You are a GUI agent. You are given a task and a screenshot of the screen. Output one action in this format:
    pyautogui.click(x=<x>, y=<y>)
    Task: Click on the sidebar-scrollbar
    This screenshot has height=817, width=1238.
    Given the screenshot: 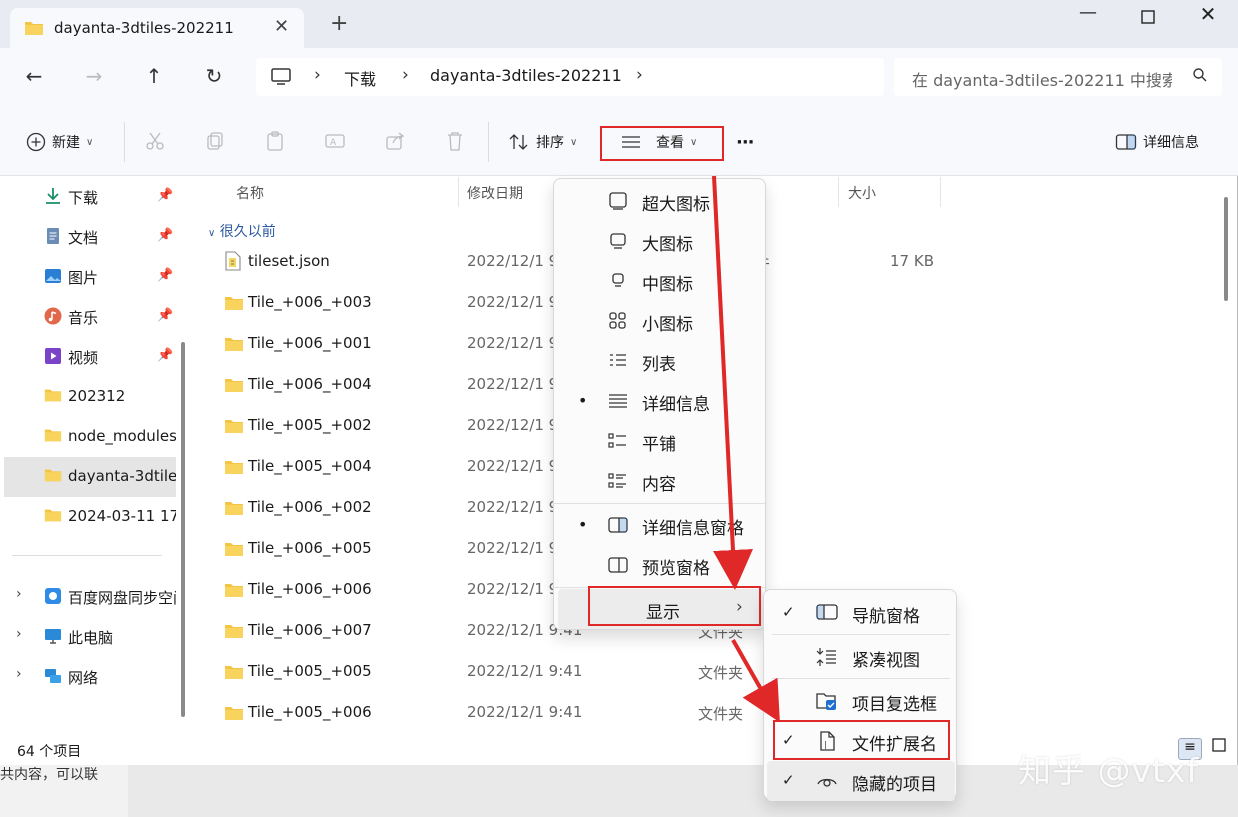 What is the action you would take?
    pyautogui.click(x=183, y=529)
    